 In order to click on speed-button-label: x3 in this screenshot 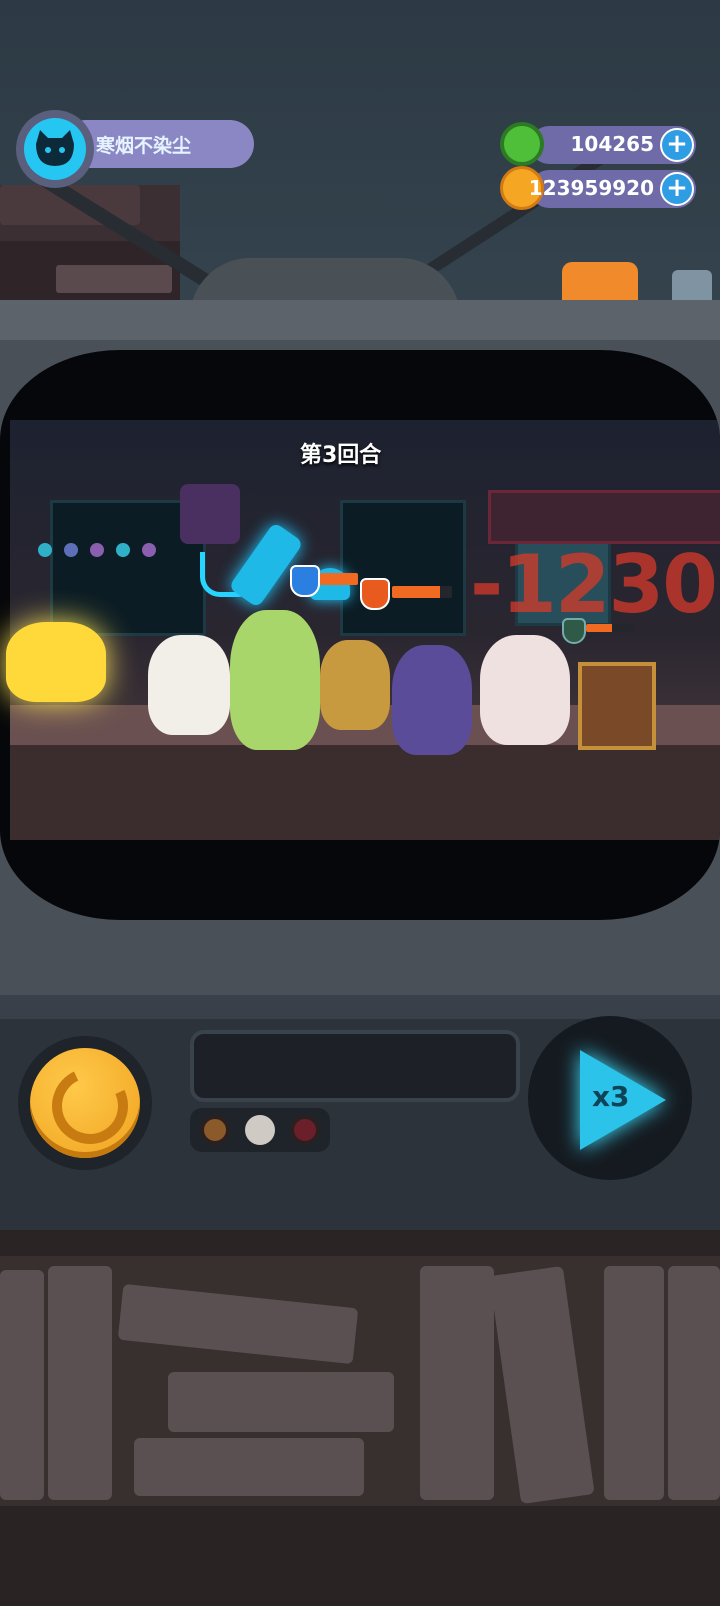, I will do `click(611, 1096)`.